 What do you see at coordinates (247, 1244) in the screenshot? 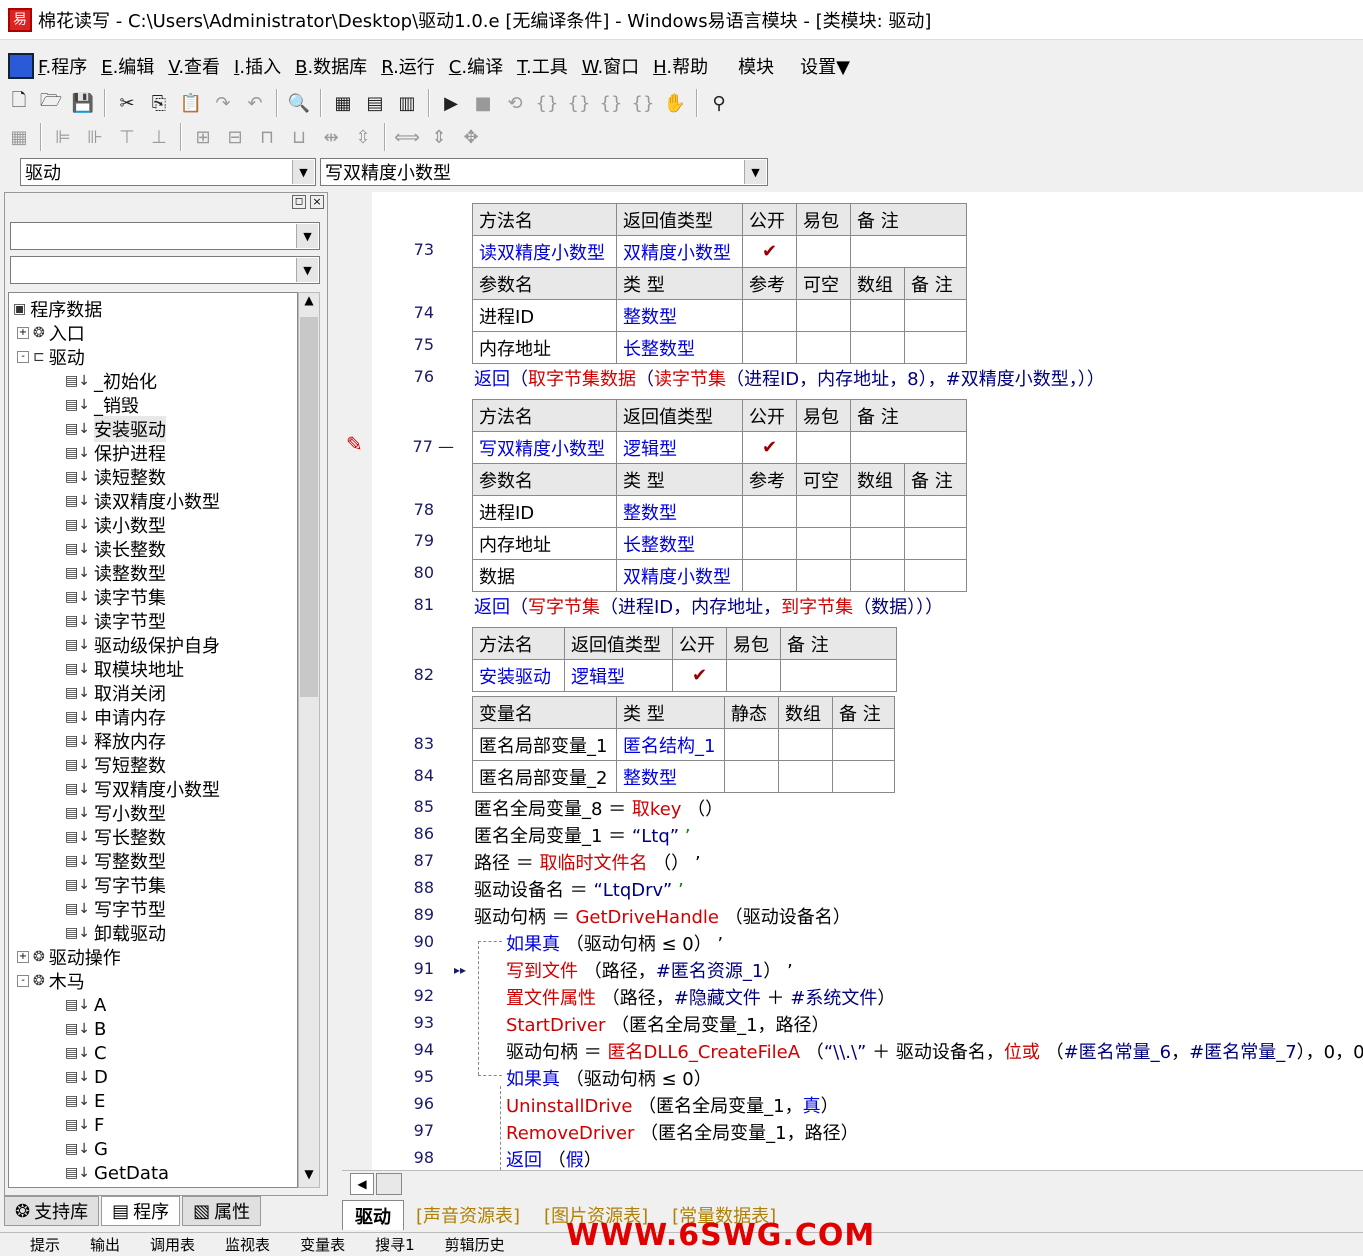
I see `tab-watch: 监视表` at bounding box center [247, 1244].